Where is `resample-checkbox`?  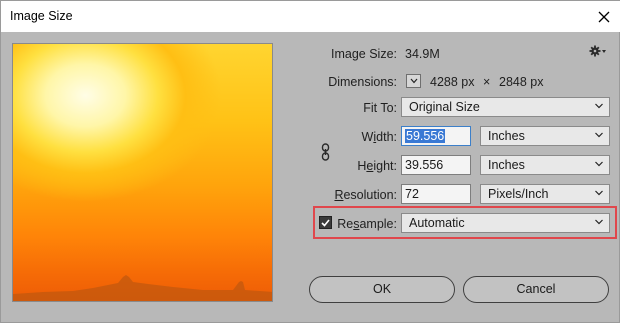 resample-checkbox is located at coordinates (325, 222).